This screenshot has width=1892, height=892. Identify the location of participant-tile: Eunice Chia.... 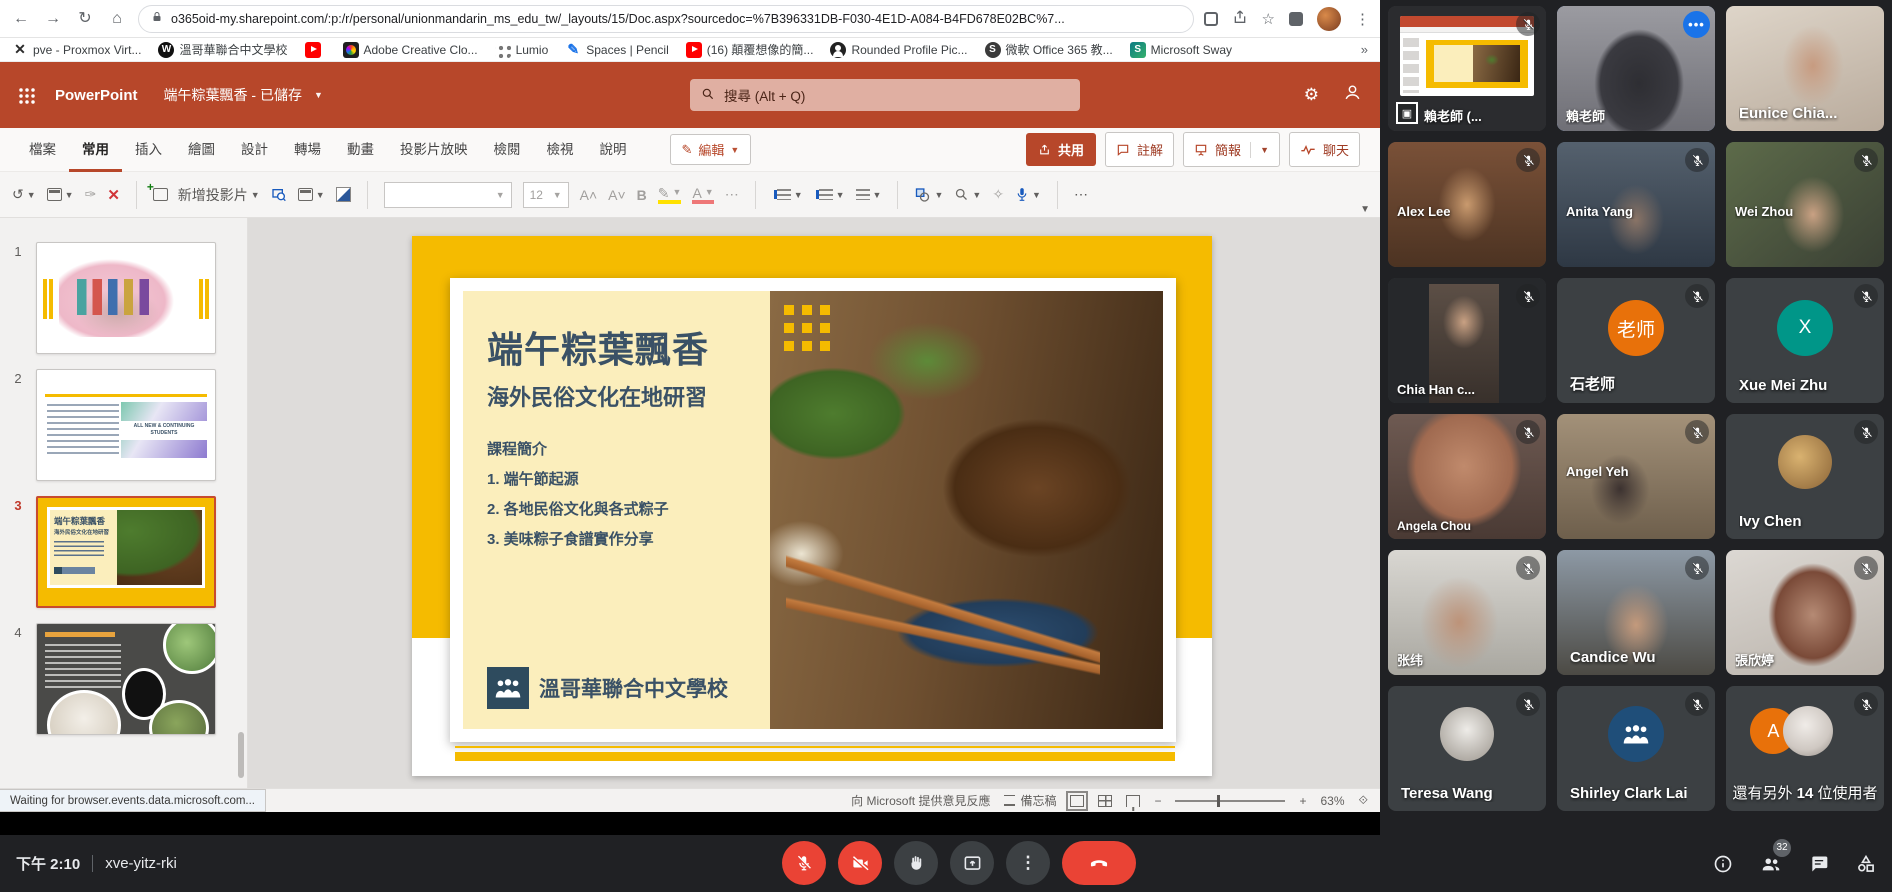
(1805, 68).